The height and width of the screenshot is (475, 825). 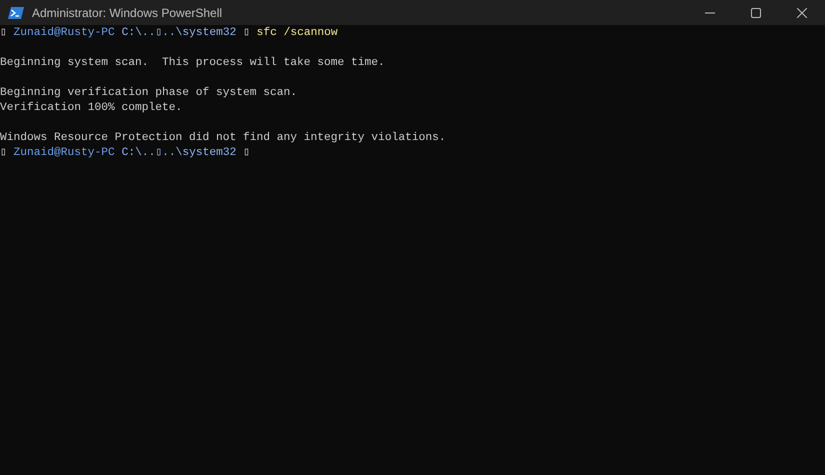 I want to click on output-line: Beginning system scan. This process will take some time., so click(x=192, y=63).